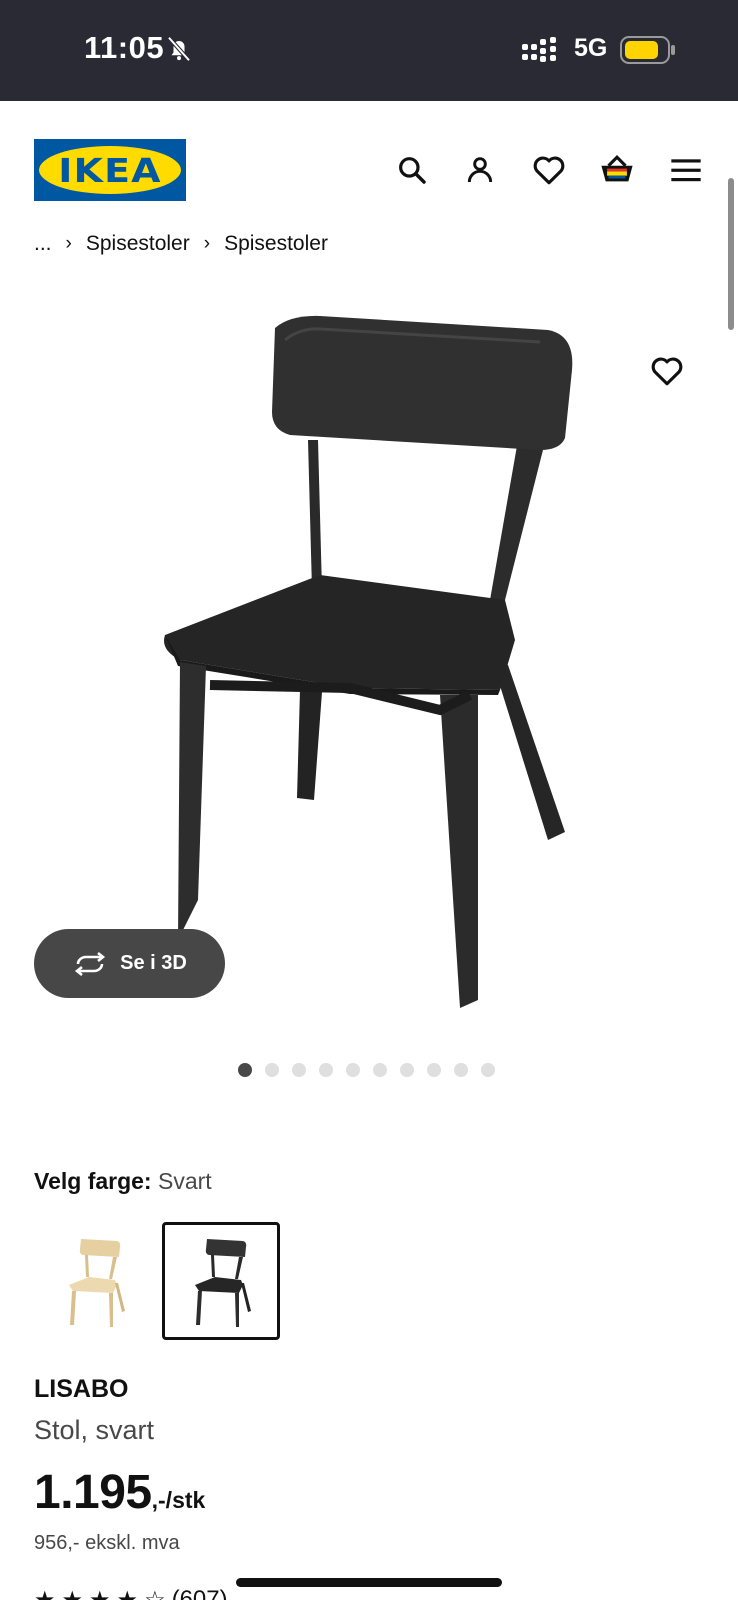 This screenshot has width=738, height=1600. What do you see at coordinates (107, 1543) in the screenshot?
I see `price-excl-vat: 956,- ekskl. mva` at bounding box center [107, 1543].